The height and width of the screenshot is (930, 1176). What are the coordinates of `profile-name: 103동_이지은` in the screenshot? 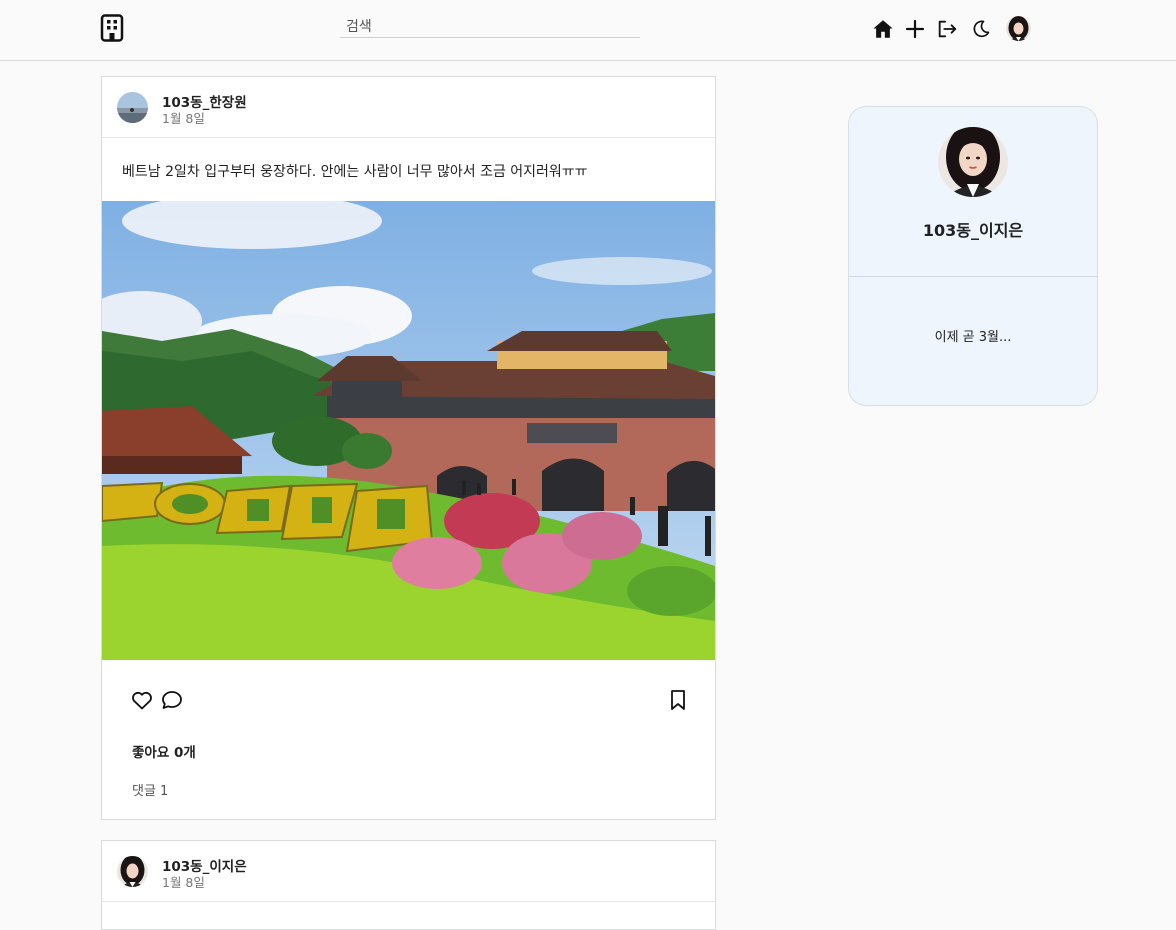 It's located at (973, 230).